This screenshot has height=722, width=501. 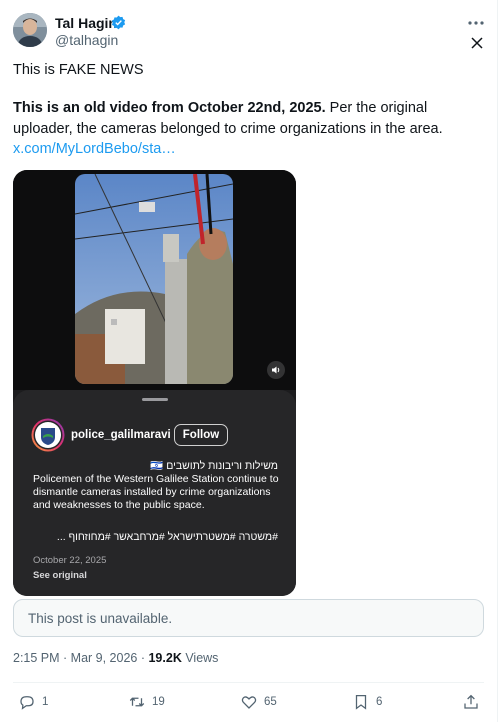 I want to click on post-meta: 2:15 PM · Mar 9, 2026 · 19.2K Views, so click(x=115, y=658).